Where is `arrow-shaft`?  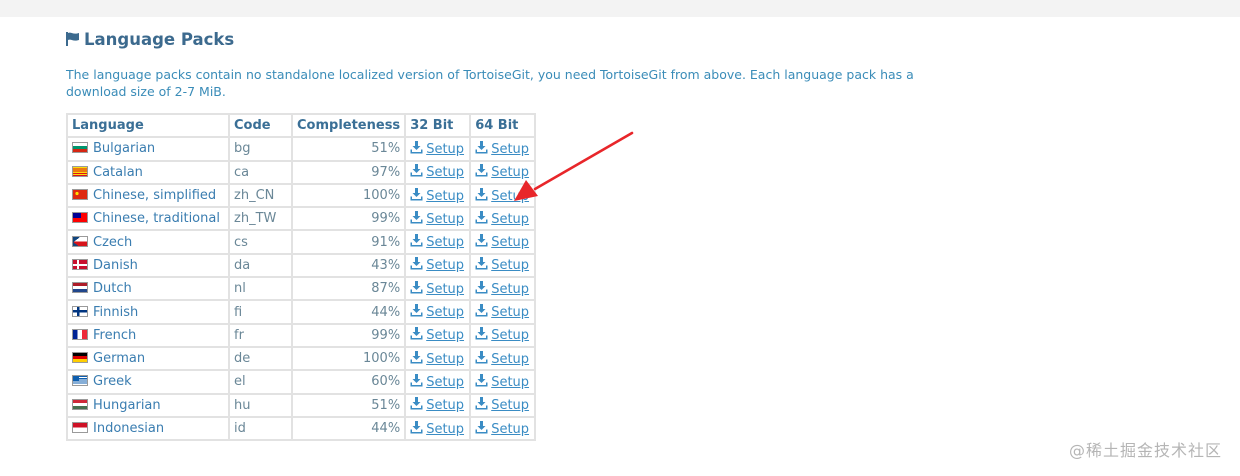 arrow-shaft is located at coordinates (583, 161).